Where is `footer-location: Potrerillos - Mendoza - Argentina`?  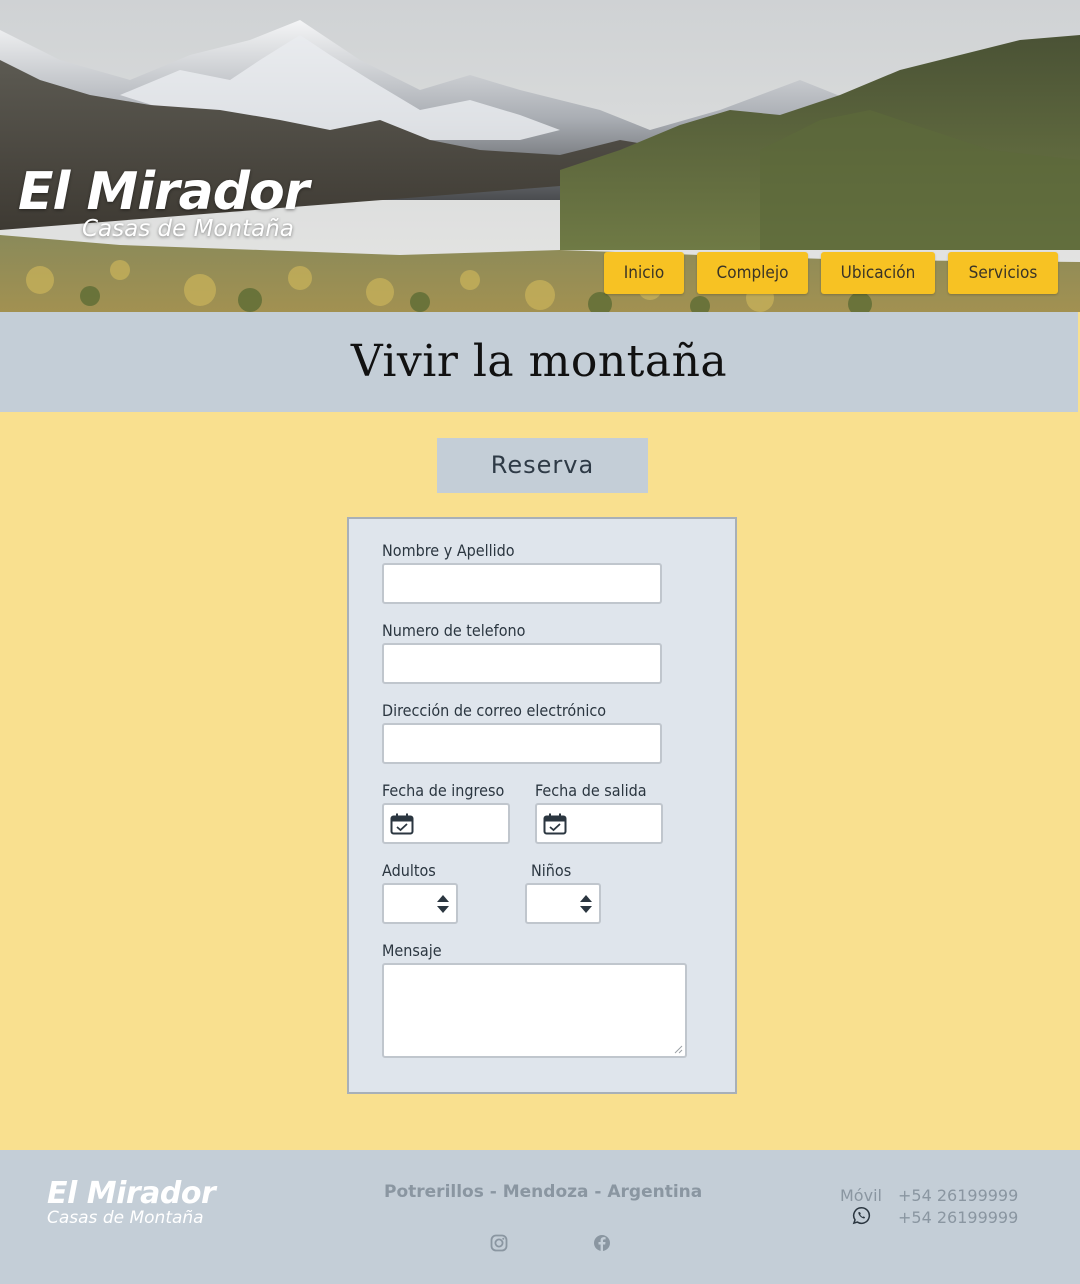
footer-location: Potrerillos - Mendoza - Argentina is located at coordinates (543, 1192).